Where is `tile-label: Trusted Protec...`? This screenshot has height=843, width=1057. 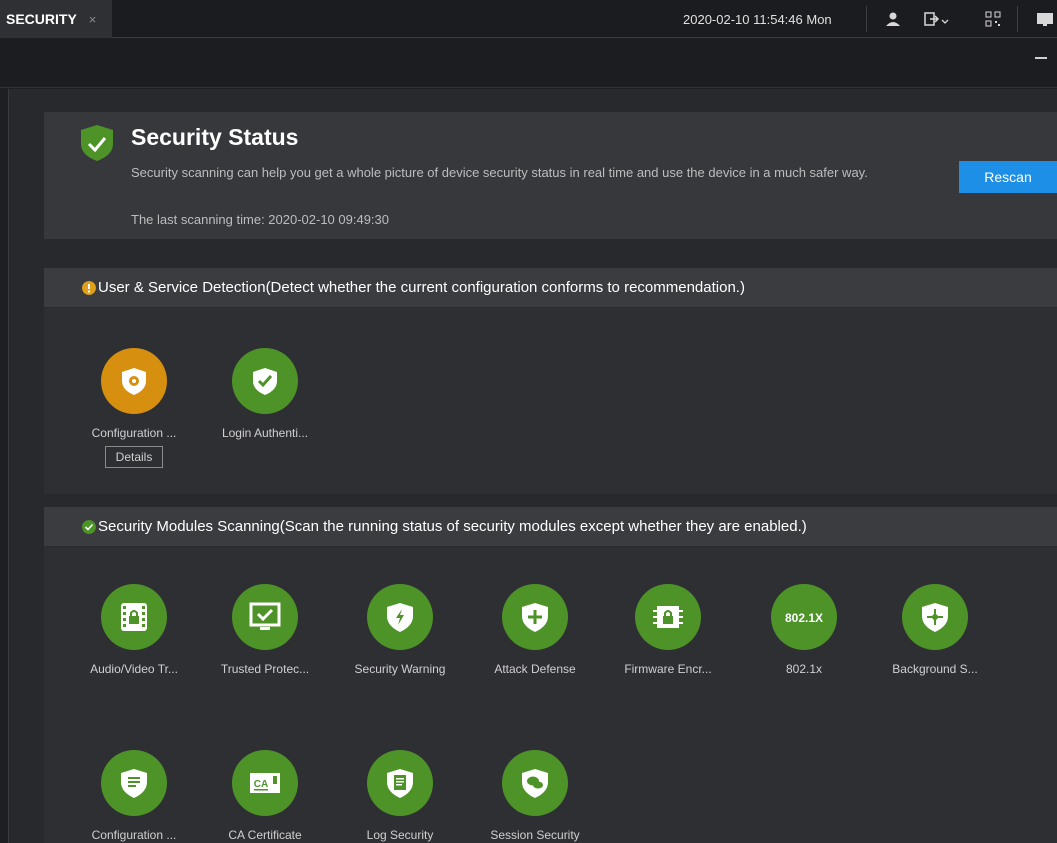 tile-label: Trusted Protec... is located at coordinates (265, 669).